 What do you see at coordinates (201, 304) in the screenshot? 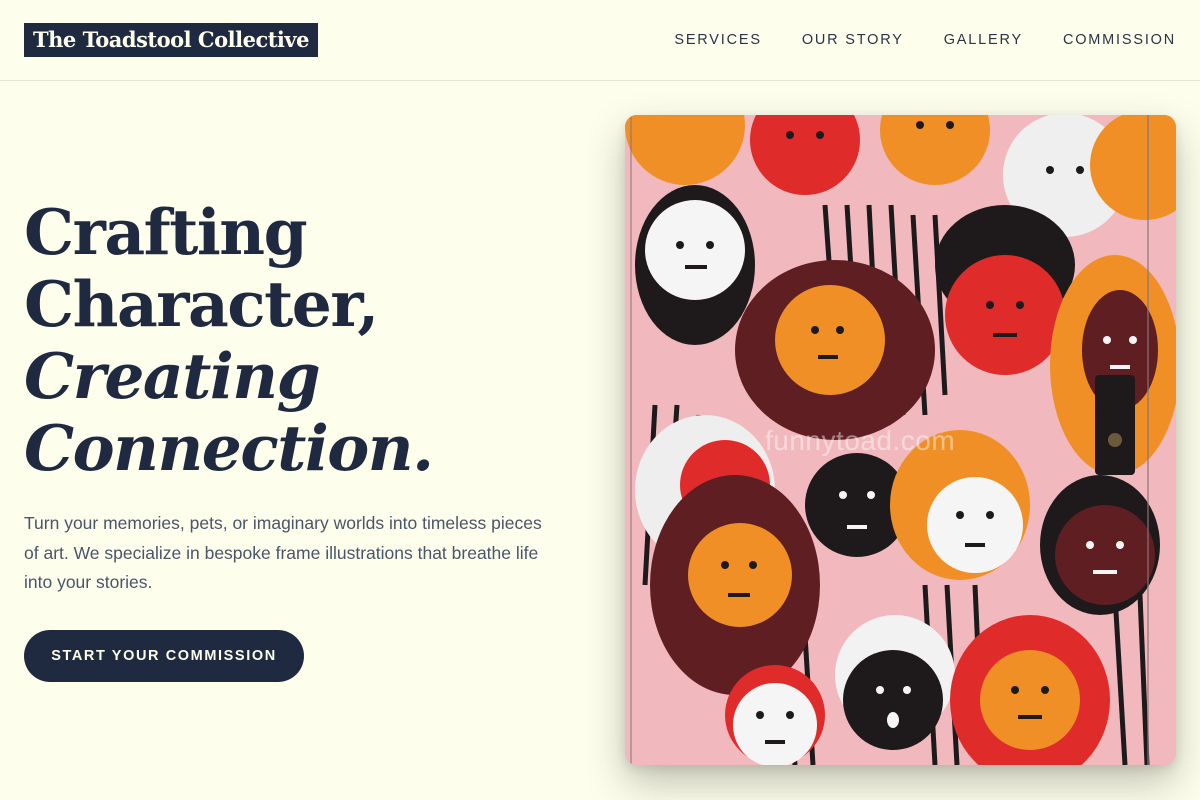
I see `headline-line-2: Character,` at bounding box center [201, 304].